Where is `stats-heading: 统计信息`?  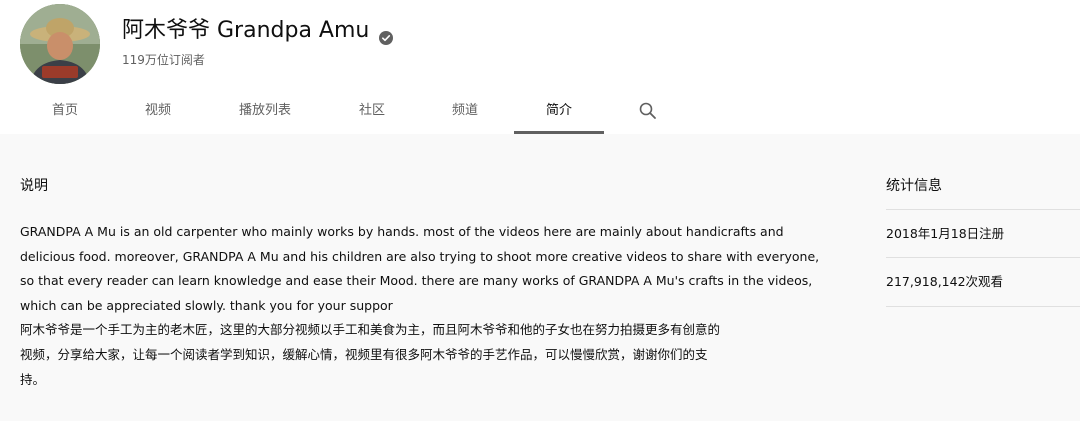
stats-heading: 统计信息 is located at coordinates (914, 186).